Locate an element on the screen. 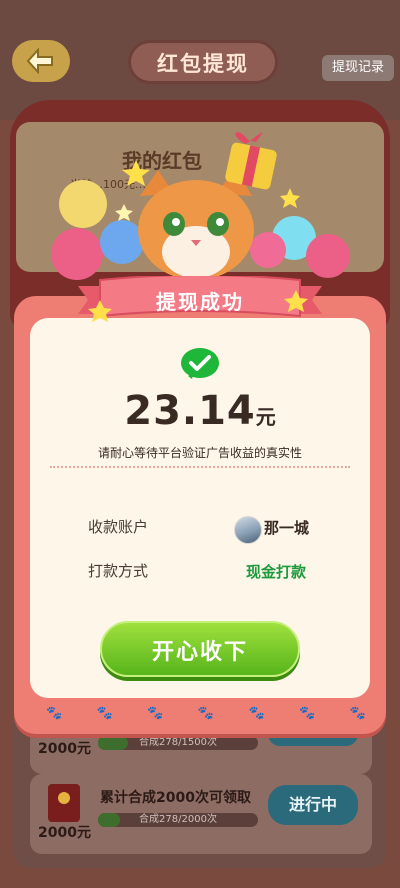 The height and width of the screenshot is (888, 400). wechat-icon is located at coordinates (200, 363).